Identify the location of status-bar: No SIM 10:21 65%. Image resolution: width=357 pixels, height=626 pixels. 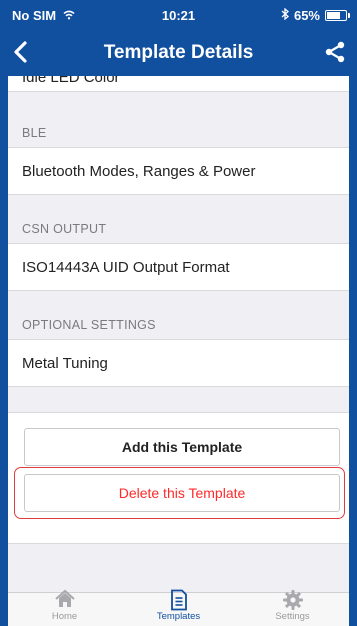
(178, 15).